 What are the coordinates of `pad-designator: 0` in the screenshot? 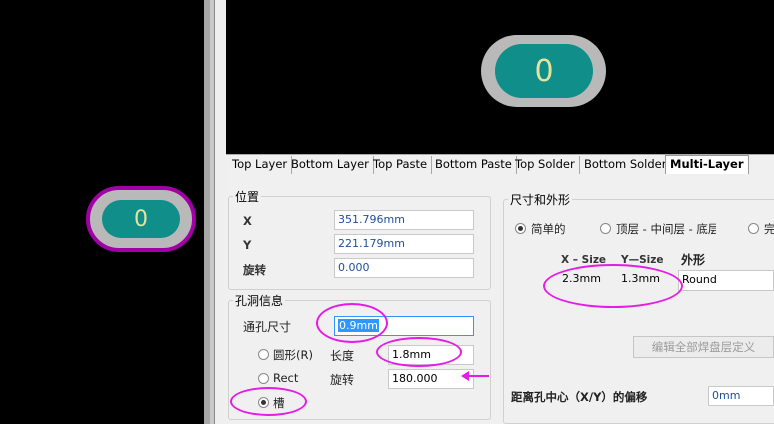 It's located at (141, 219).